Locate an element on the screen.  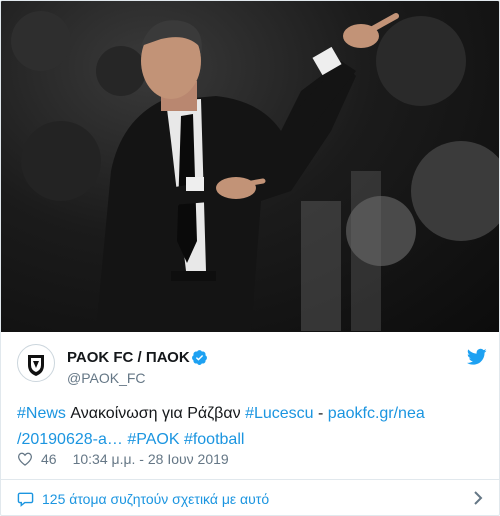
paok-crest-icon is located at coordinates (36, 363).